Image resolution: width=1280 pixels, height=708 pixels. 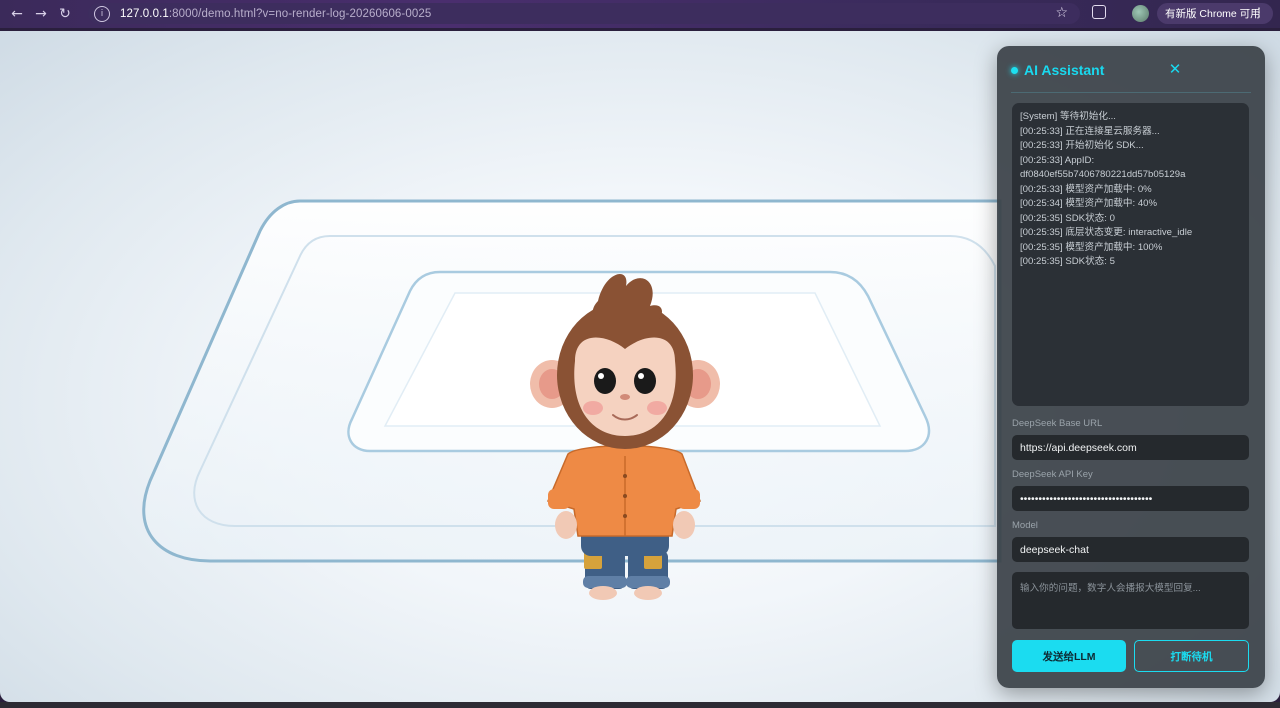 What do you see at coordinates (1099, 12) in the screenshot?
I see `puzzle-icon` at bounding box center [1099, 12].